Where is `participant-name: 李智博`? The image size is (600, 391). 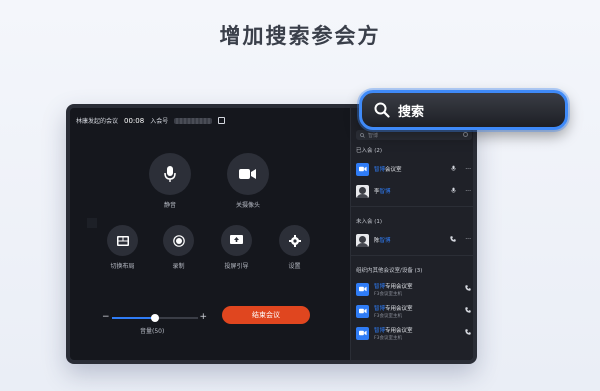
participant-name: 李智博 is located at coordinates (382, 192).